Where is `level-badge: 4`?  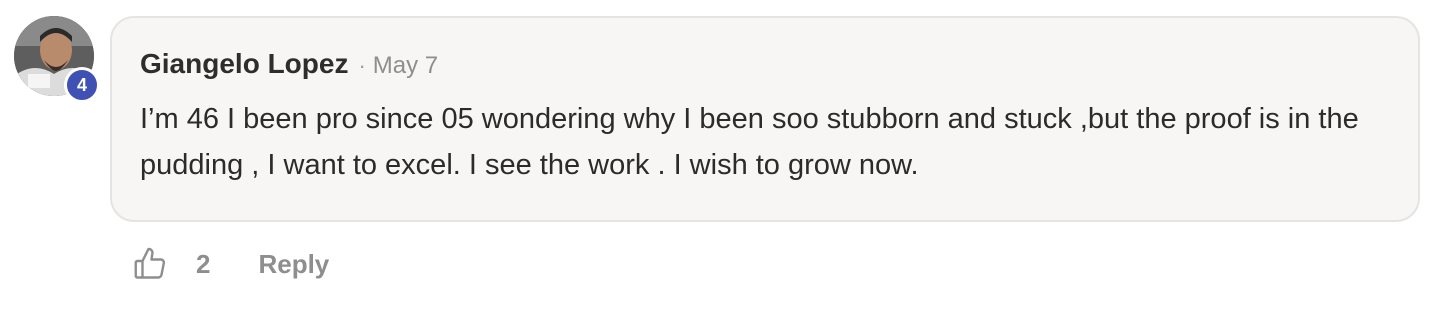
level-badge: 4 is located at coordinates (82, 85).